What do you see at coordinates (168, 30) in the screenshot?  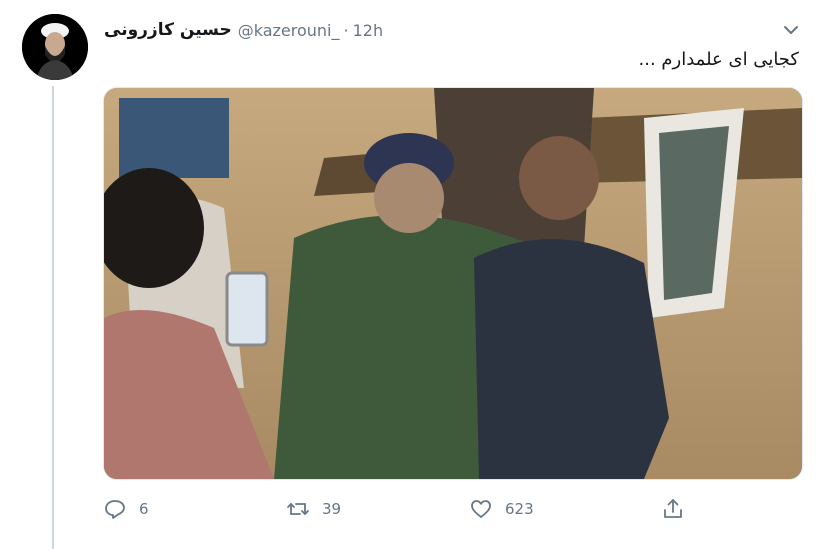 I see `display-name: حسین کازرونی` at bounding box center [168, 30].